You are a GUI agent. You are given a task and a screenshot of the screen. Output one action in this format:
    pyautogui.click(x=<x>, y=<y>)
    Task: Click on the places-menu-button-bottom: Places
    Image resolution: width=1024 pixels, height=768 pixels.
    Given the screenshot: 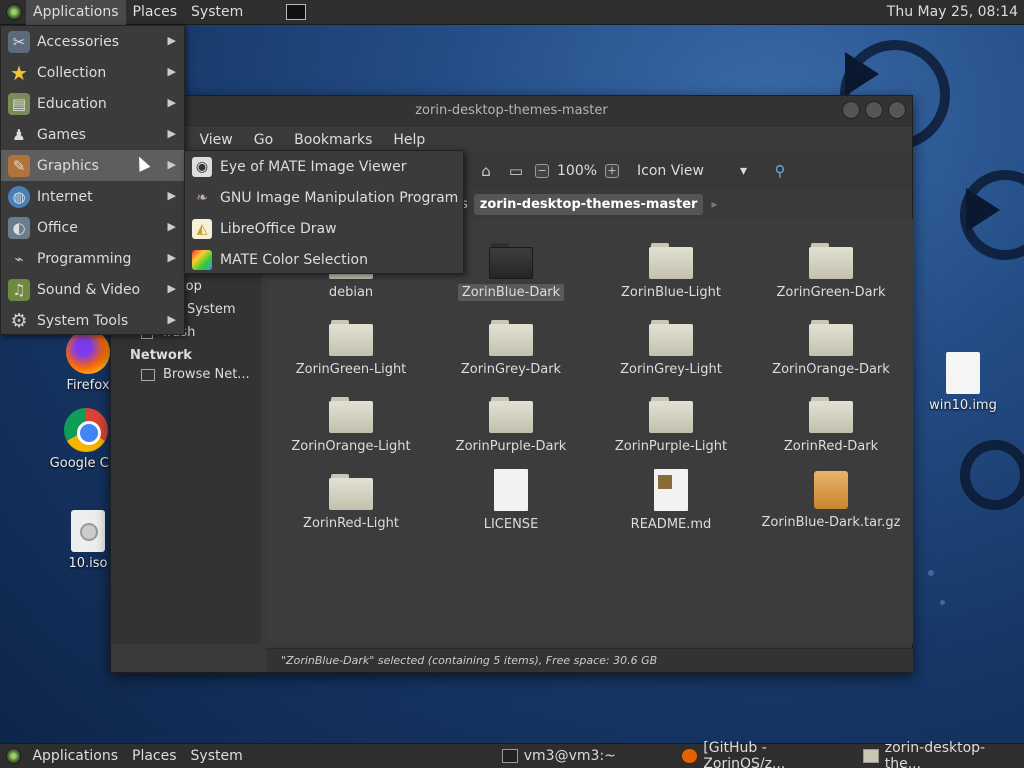 What is the action you would take?
    pyautogui.click(x=154, y=756)
    